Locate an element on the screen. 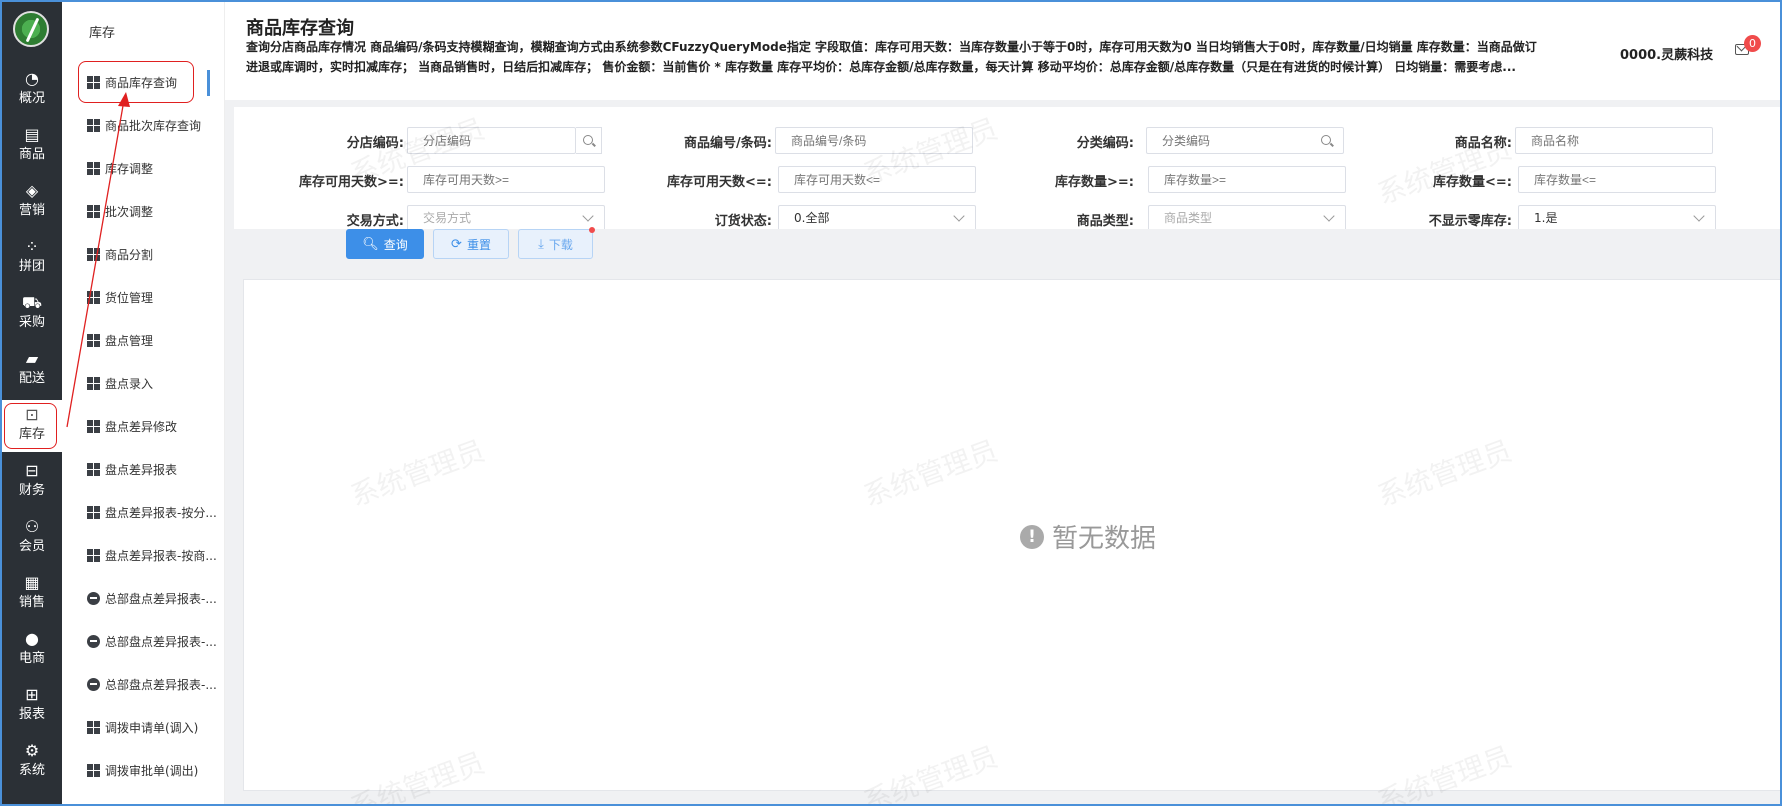  download-button: ⤓ 下载 is located at coordinates (555, 244).